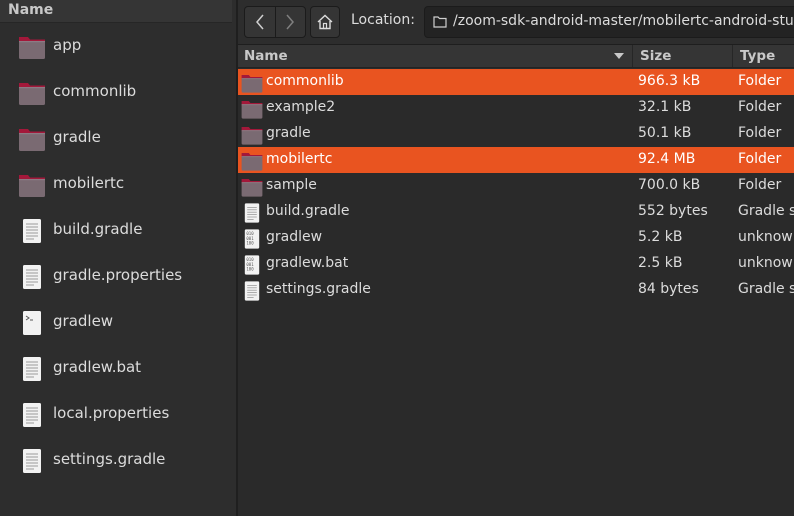 This screenshot has height=516, width=794. Describe the element at coordinates (619, 56) in the screenshot. I see `sort-descending-icon` at that location.